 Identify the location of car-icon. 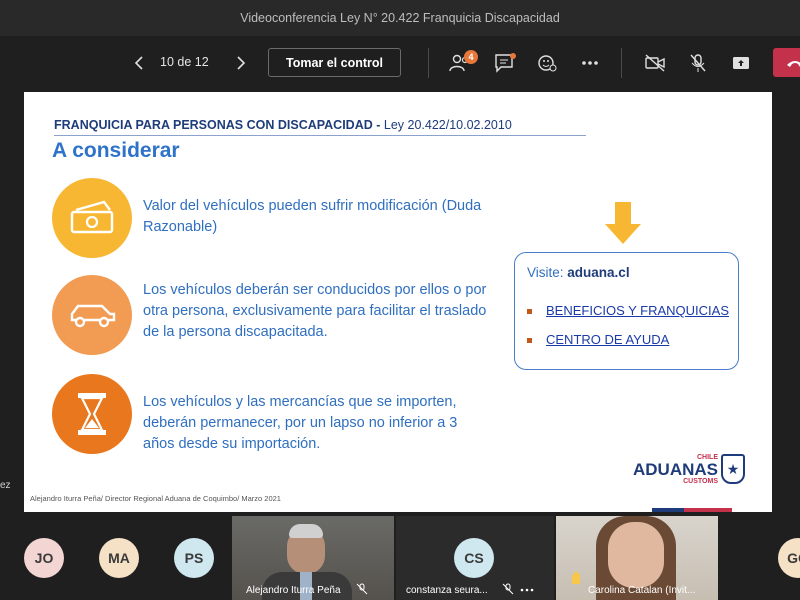
(92, 315).